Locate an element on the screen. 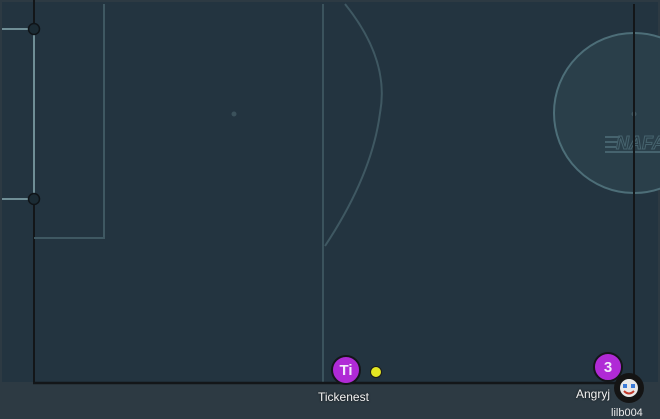  face-icon is located at coordinates (629, 388).